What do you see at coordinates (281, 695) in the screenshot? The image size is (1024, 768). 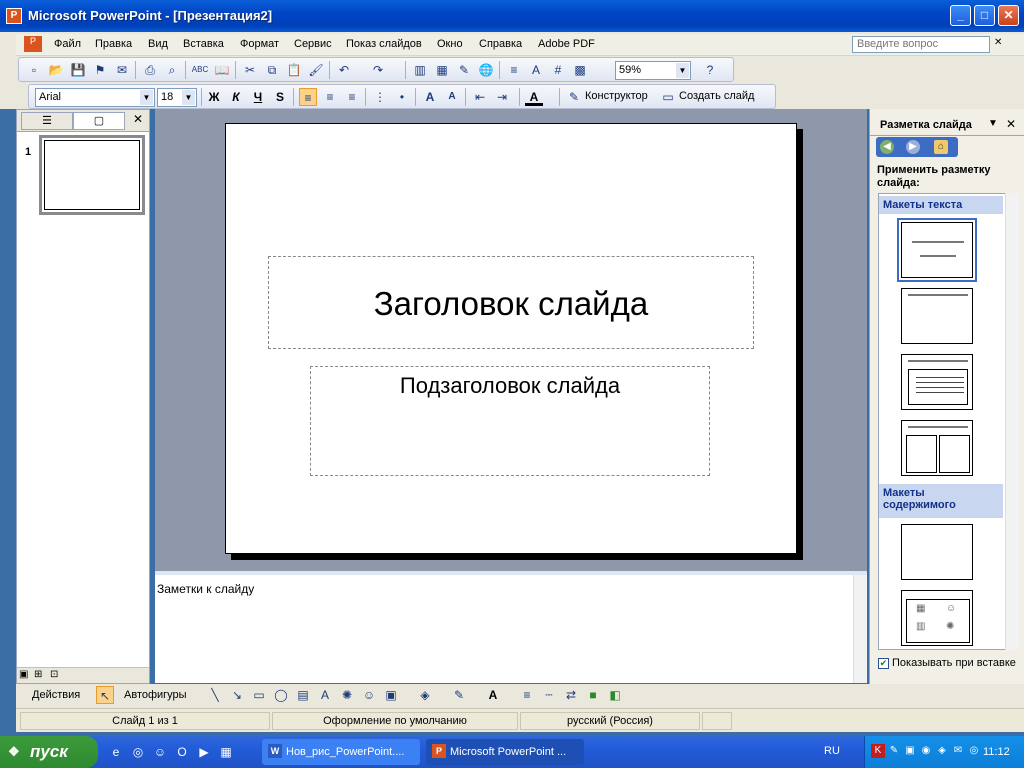 I see `oval-icon: ◯` at bounding box center [281, 695].